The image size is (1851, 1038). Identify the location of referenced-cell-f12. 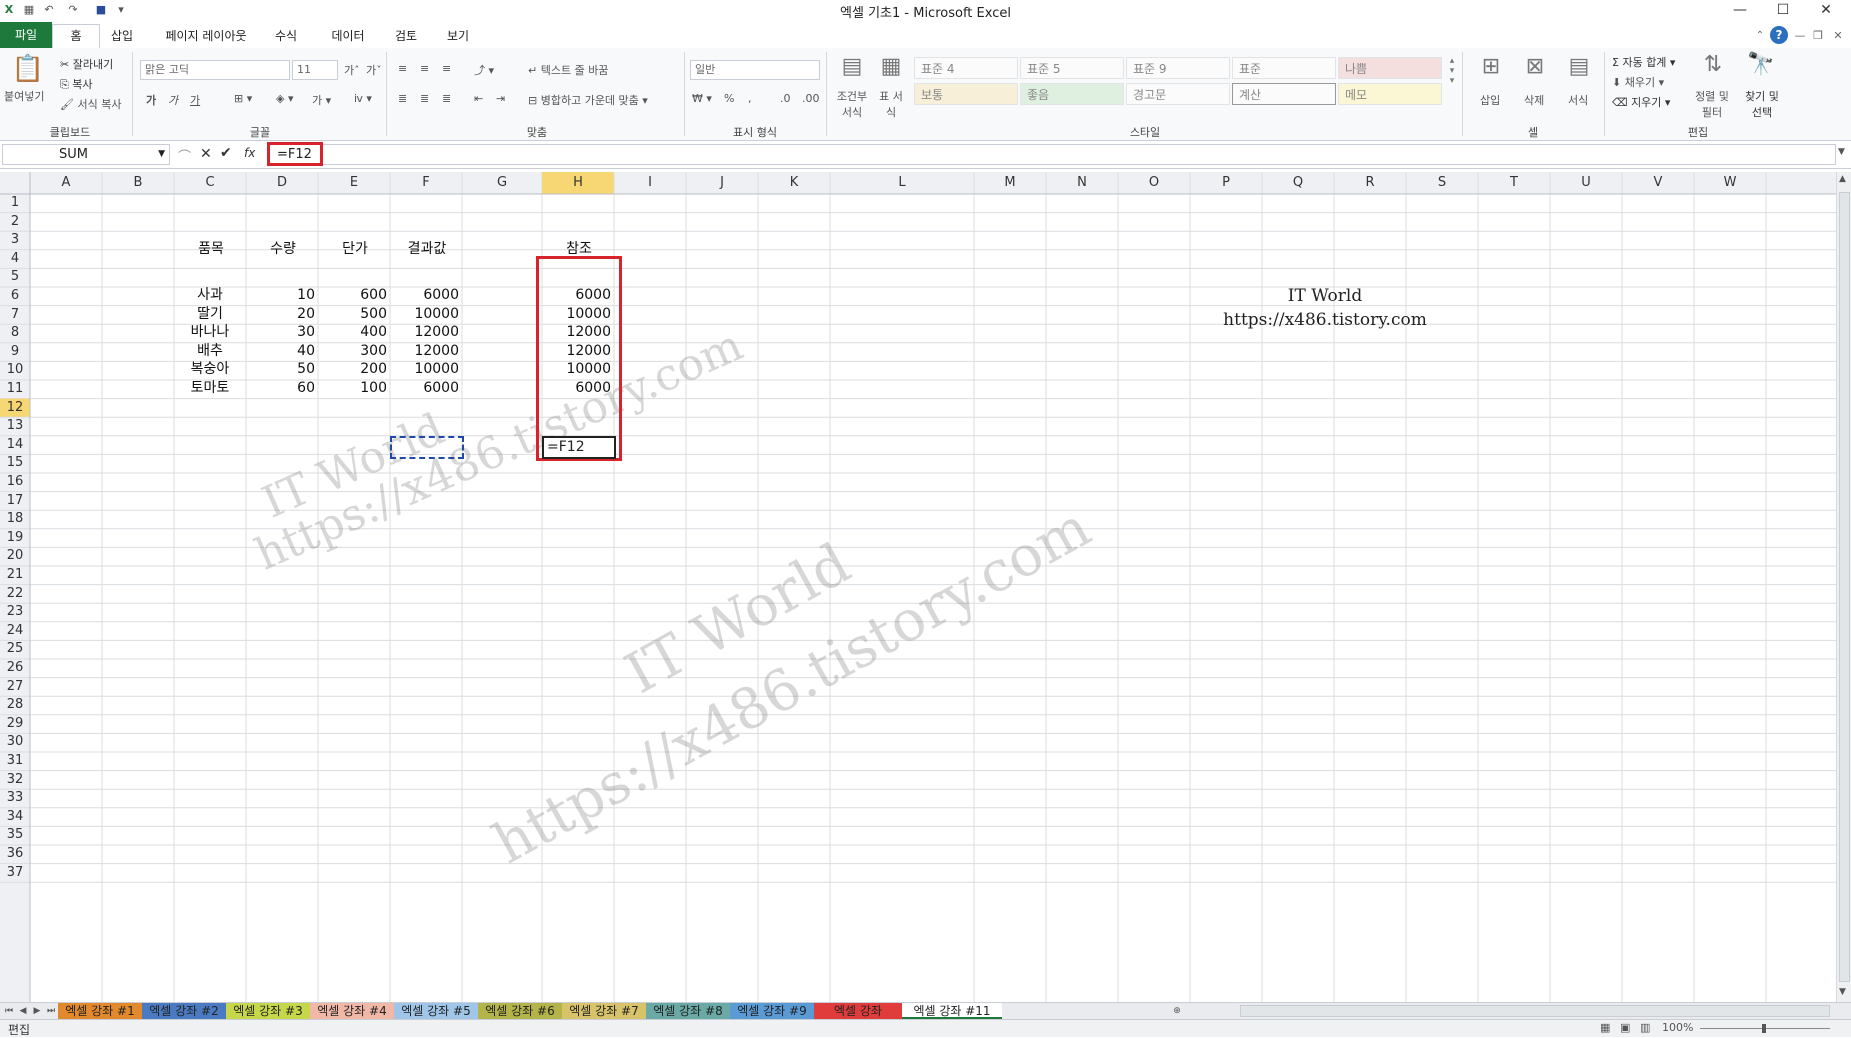
(427, 447).